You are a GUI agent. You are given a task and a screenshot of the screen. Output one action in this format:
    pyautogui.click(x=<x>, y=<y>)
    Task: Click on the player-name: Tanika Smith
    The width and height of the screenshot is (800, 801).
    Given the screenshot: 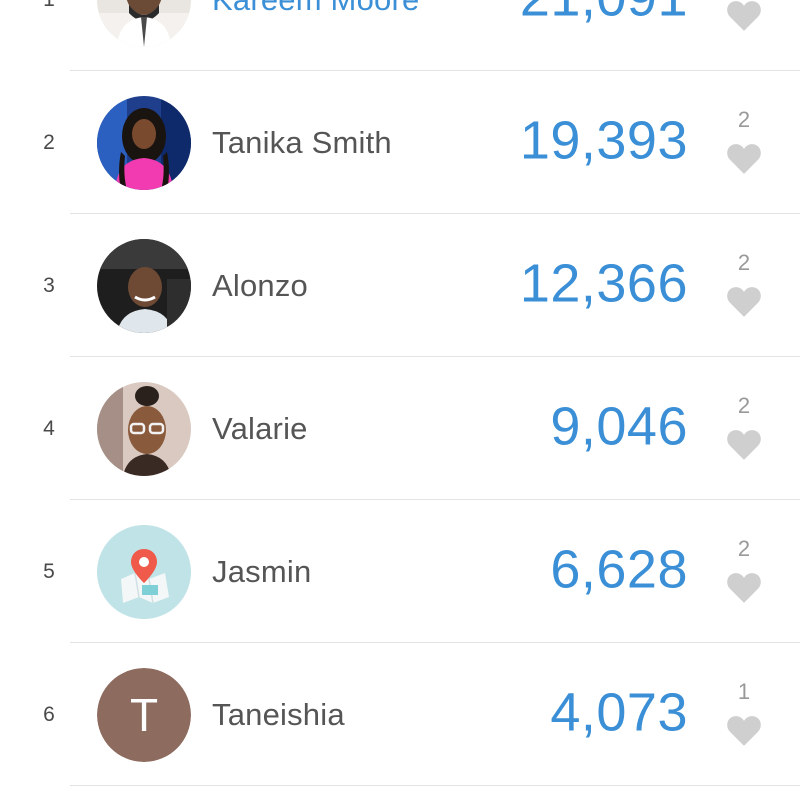 What is the action you would take?
    pyautogui.click(x=302, y=143)
    